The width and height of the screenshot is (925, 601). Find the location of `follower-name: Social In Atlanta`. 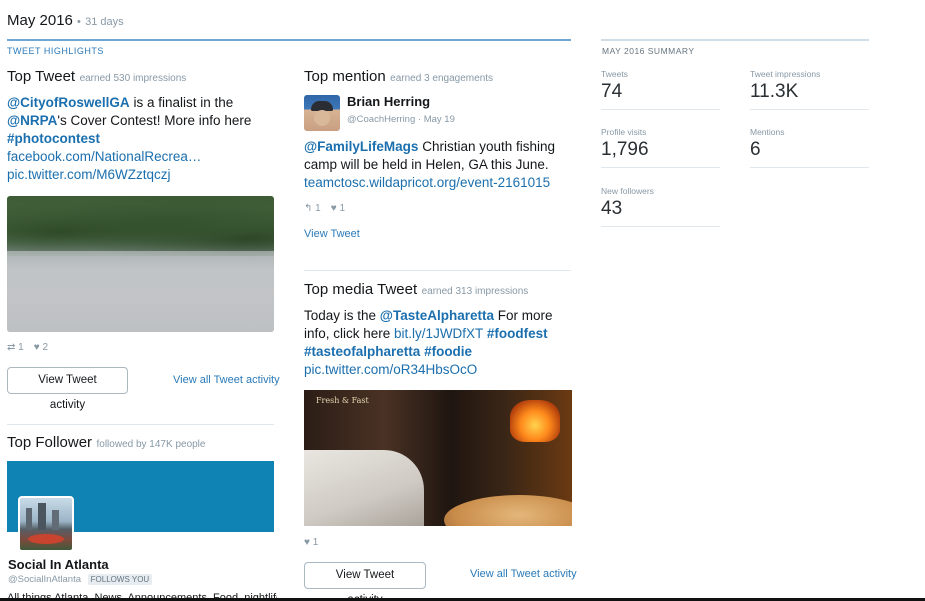

follower-name: Social In Atlanta is located at coordinates (58, 564).